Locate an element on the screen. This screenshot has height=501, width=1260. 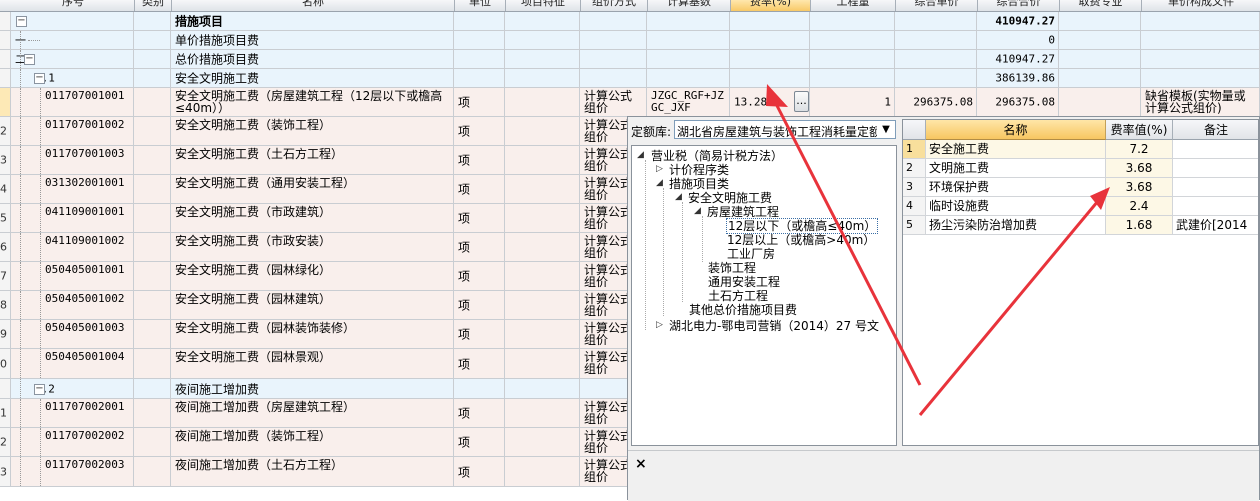
col-header-feature: 项目特征 is located at coordinates (543, 5).